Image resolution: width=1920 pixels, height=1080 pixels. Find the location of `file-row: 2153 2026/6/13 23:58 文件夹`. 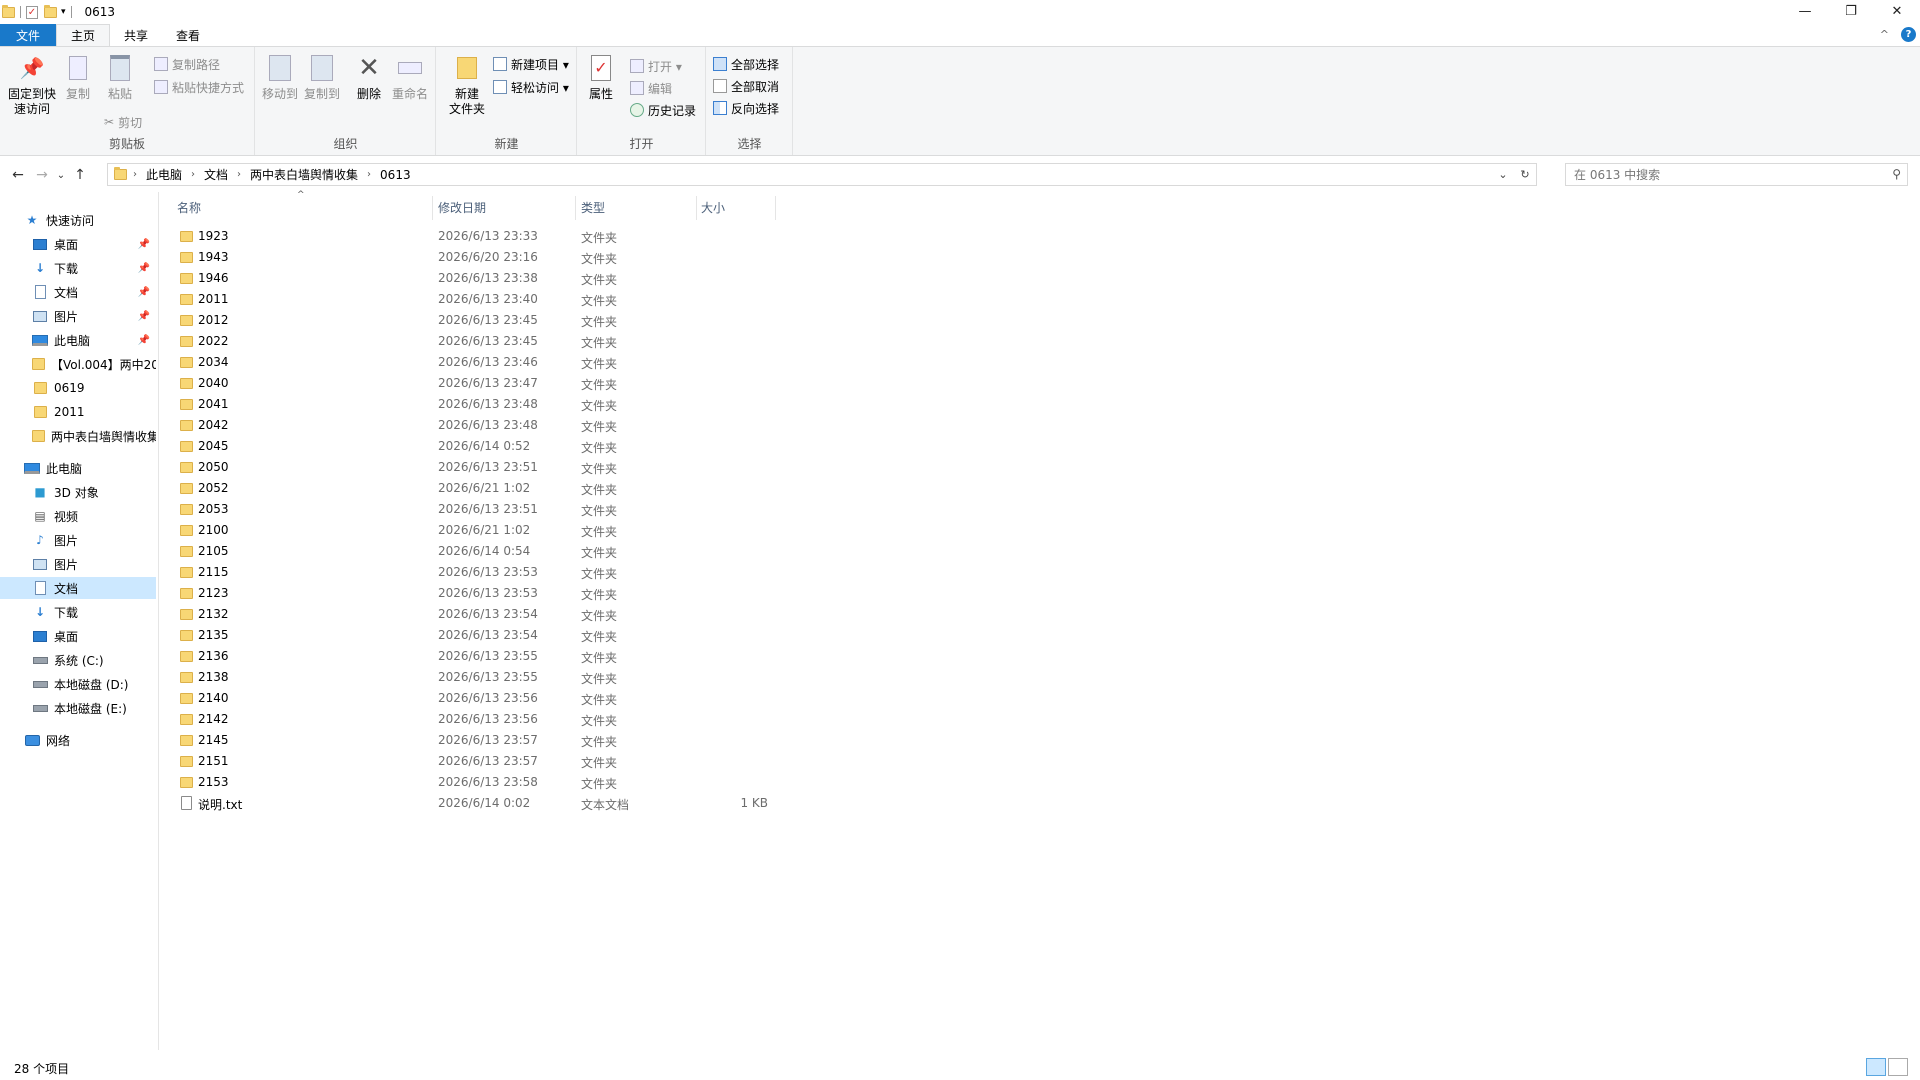

file-row: 2153 2026/6/13 23:58 文件夹 is located at coordinates (475, 782).